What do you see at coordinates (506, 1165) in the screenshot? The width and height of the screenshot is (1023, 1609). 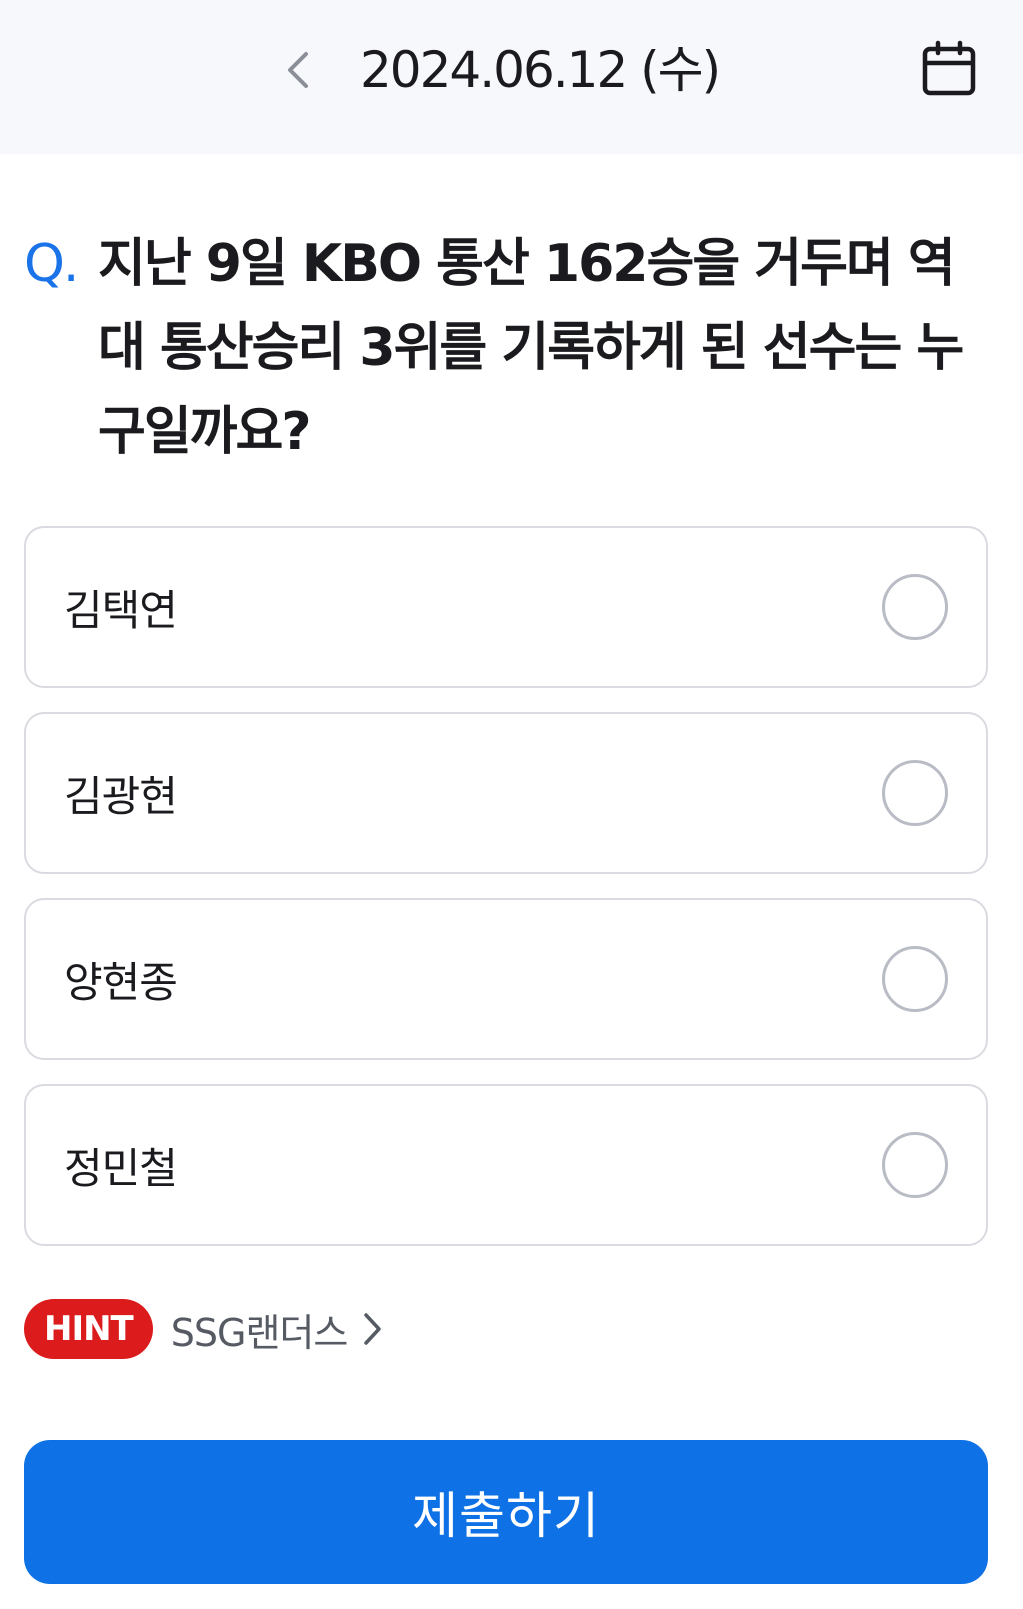 I see `answer-option: 정민철` at bounding box center [506, 1165].